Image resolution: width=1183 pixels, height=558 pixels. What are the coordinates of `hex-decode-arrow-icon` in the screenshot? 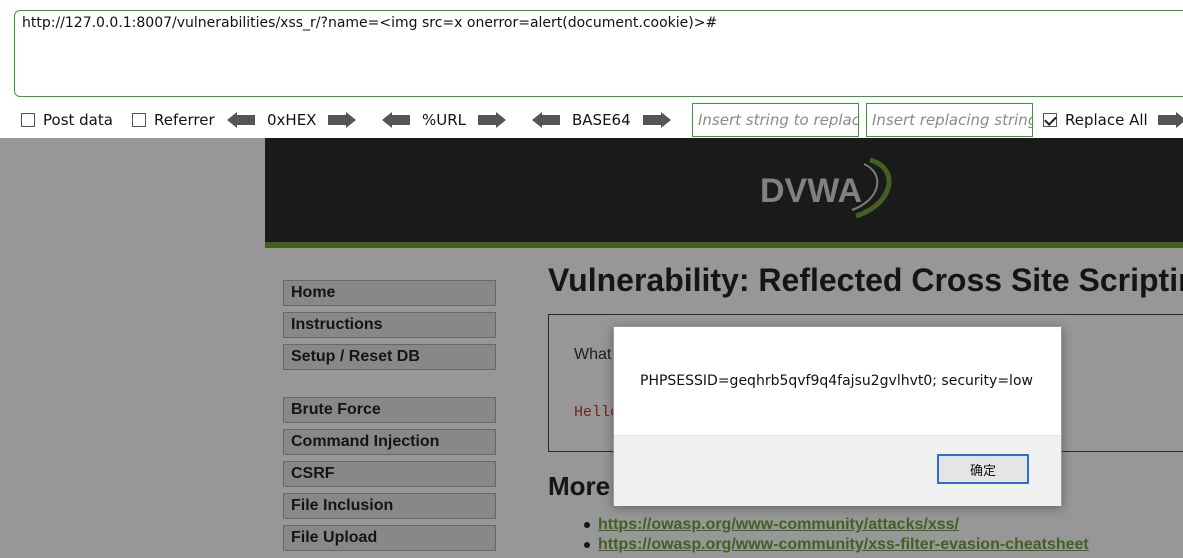 It's located at (241, 120).